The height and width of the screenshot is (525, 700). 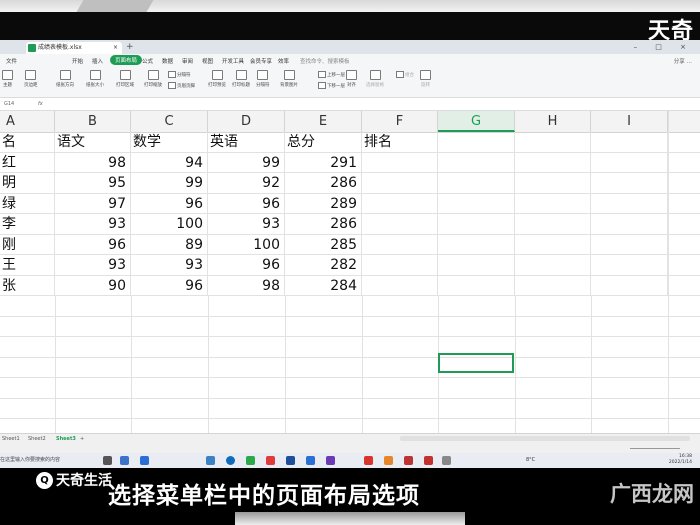 What do you see at coordinates (246, 285) in the screenshot?
I see `cell: 98` at bounding box center [246, 285].